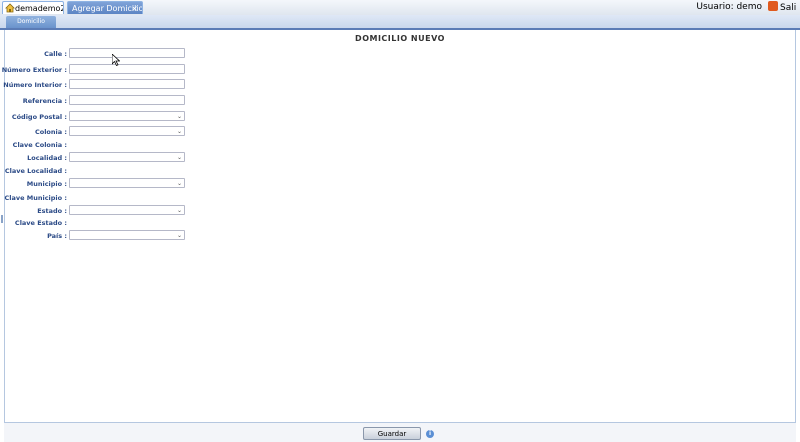  Describe the element at coordinates (50, 132) in the screenshot. I see `field-label: Colonia :` at that location.